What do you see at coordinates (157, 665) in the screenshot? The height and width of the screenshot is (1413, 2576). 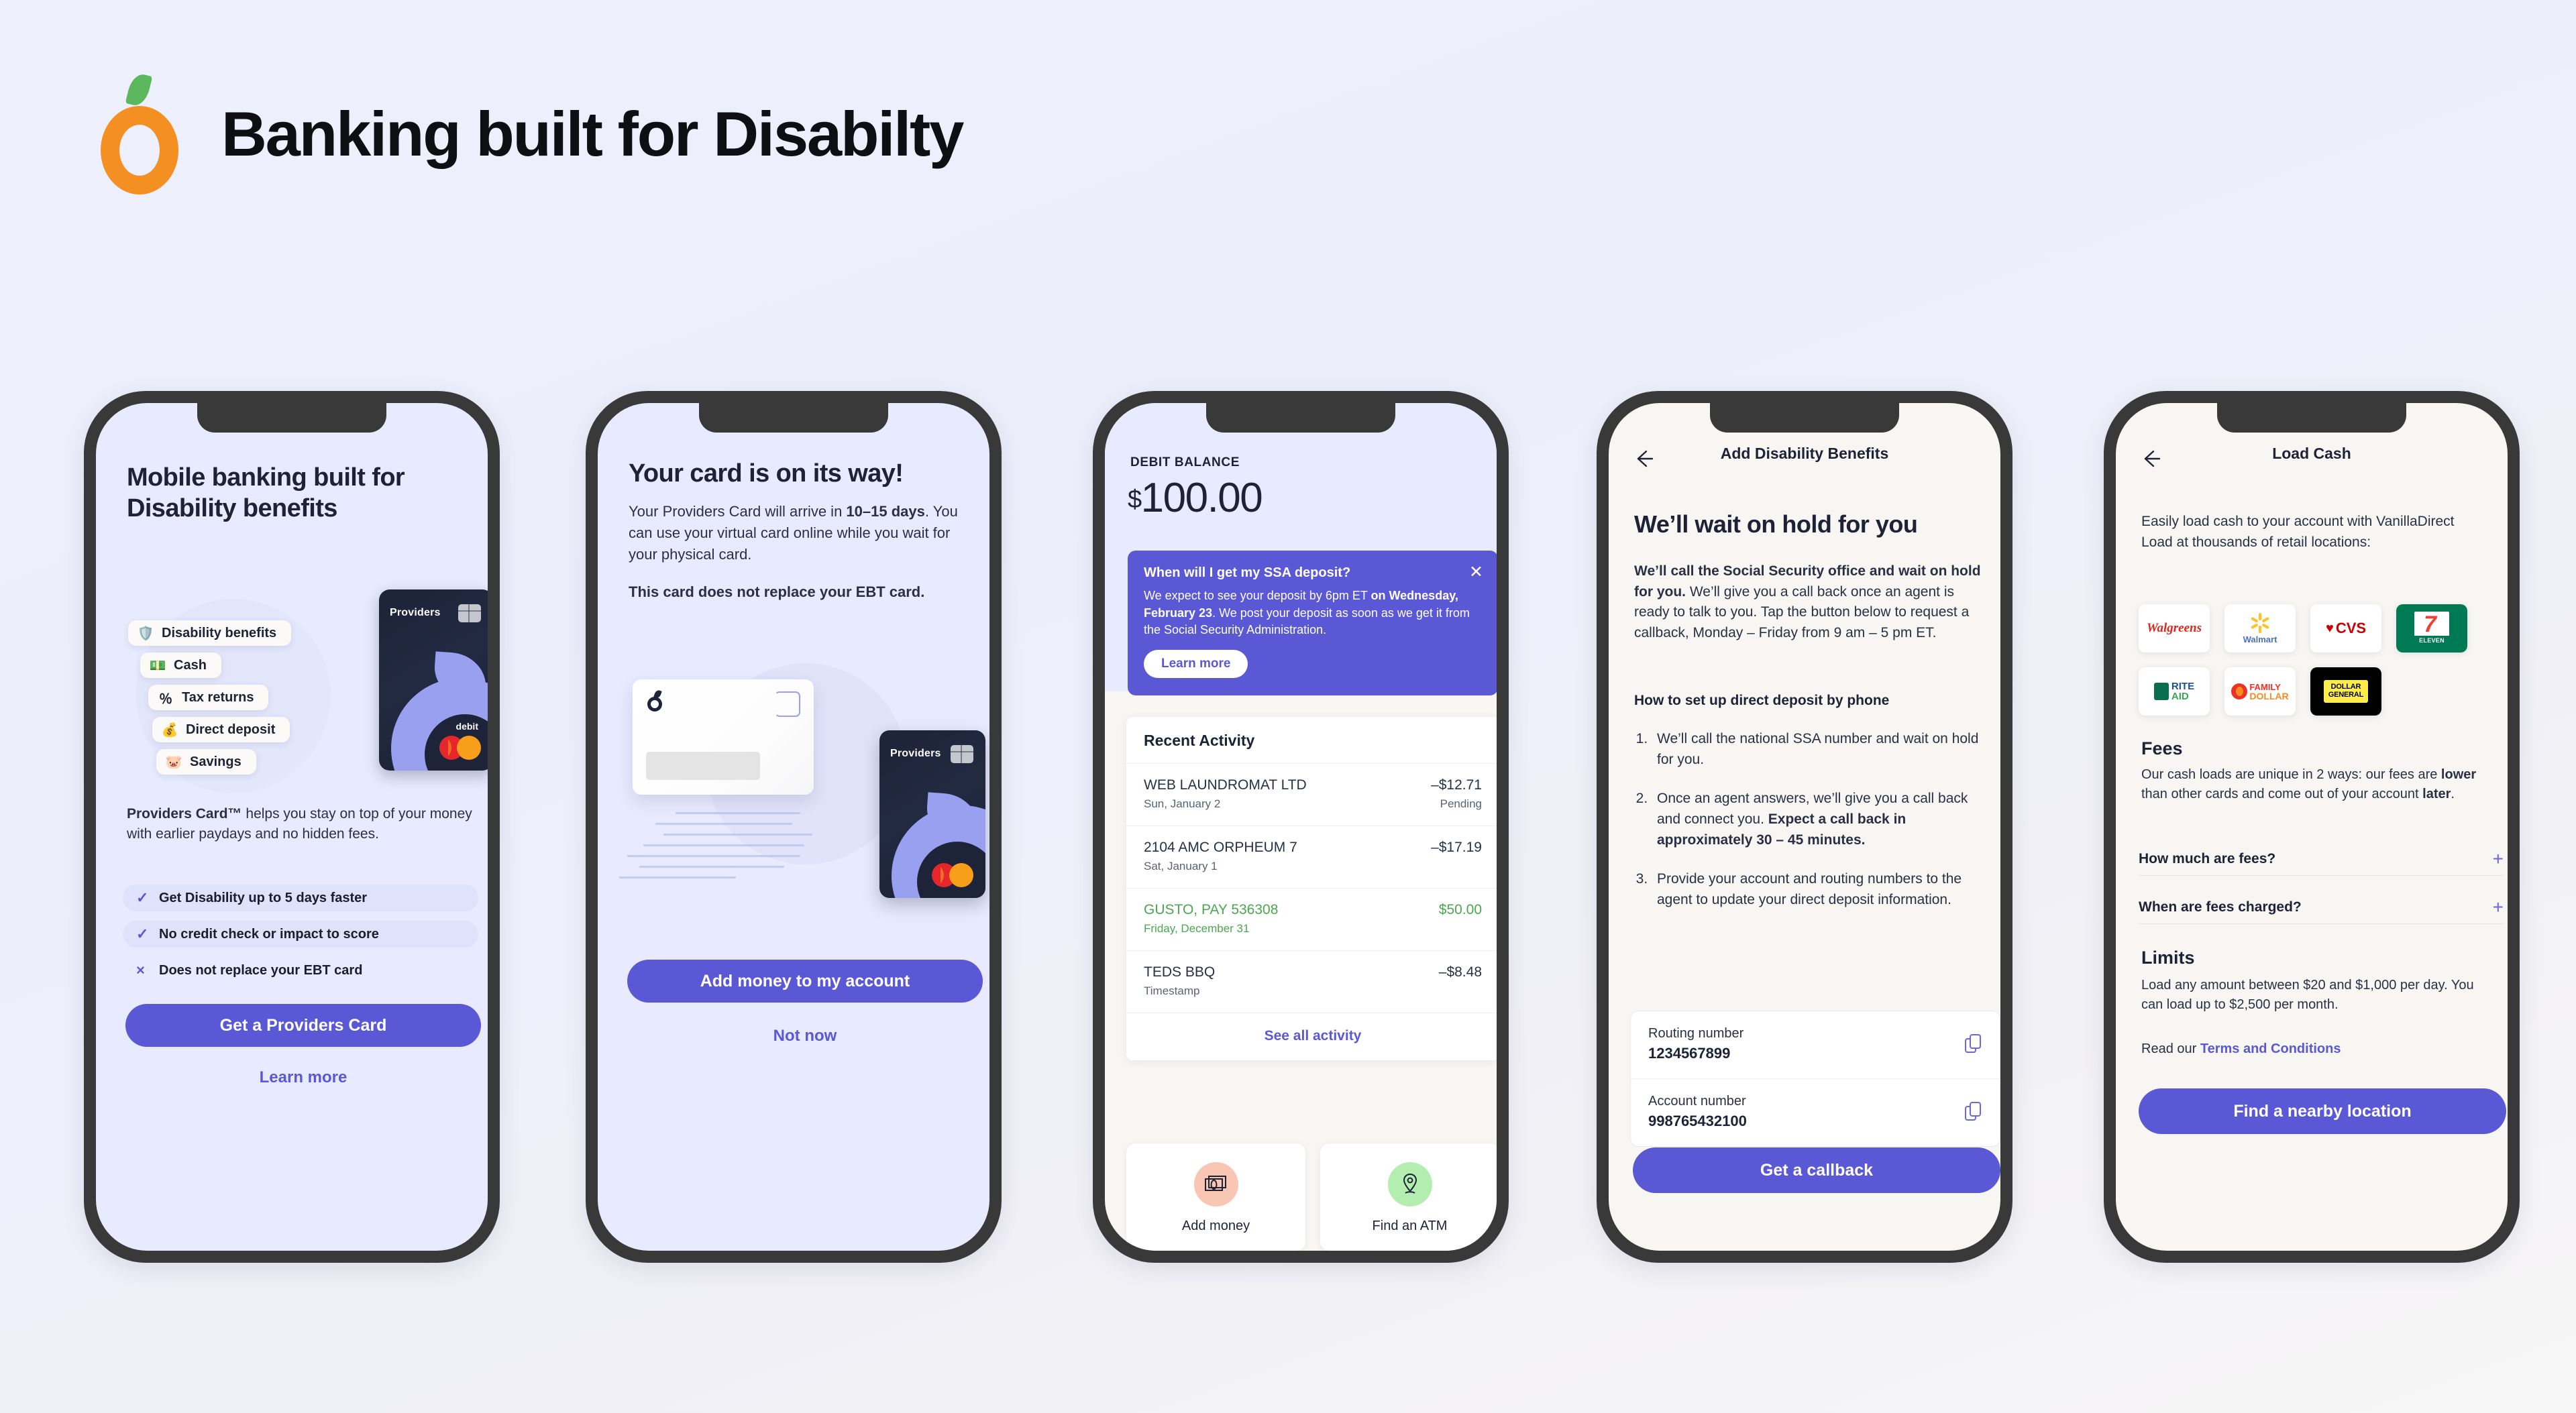 I see `atm-cash-icon: 💵` at bounding box center [157, 665].